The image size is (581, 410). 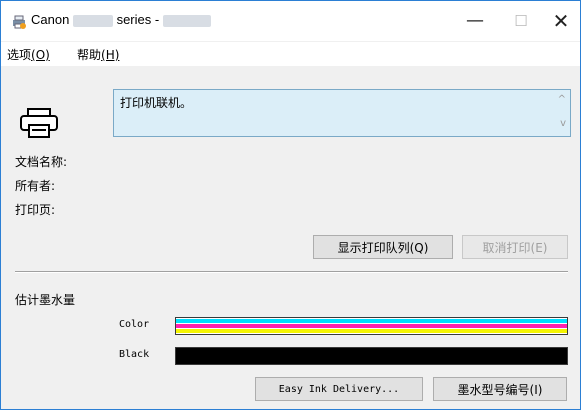 What do you see at coordinates (28, 54) in the screenshot?
I see `menu-options: 选项(O)` at bounding box center [28, 54].